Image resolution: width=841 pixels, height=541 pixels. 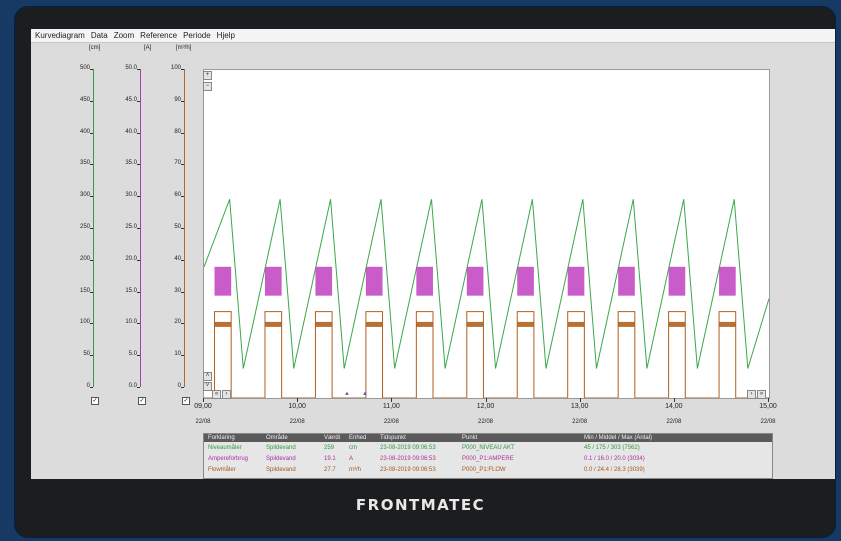 I want to click on scroll-last-icon: », so click(x=761, y=394).